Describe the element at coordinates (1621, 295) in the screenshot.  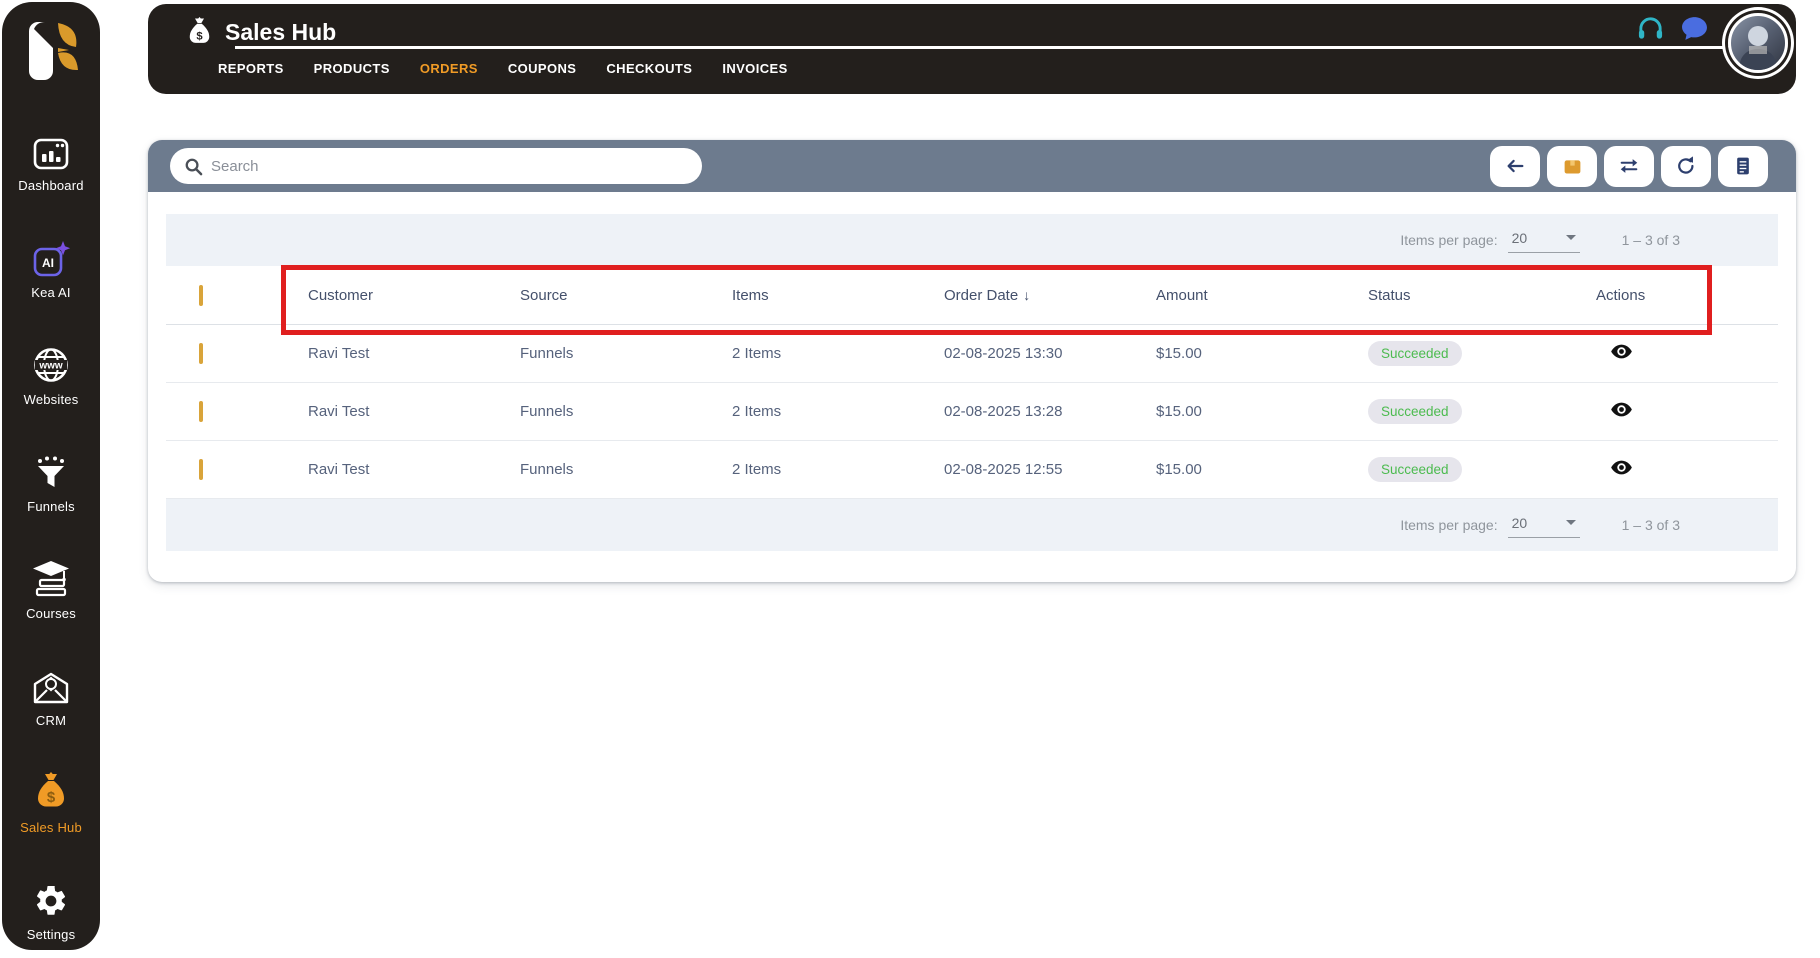
I see `column-header-actions: Actions` at that location.